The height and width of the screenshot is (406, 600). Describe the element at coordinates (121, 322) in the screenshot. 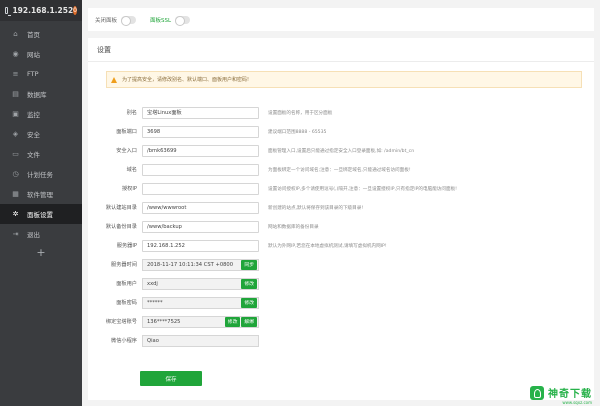

I see `setting-label: 绑定宝塔账号` at that location.